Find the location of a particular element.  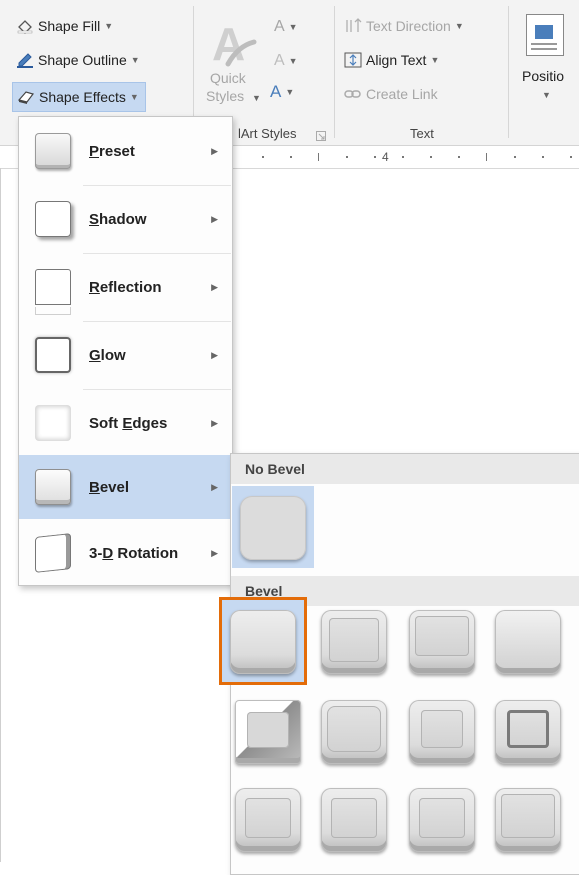

position-label: Positio is located at coordinates (543, 76).